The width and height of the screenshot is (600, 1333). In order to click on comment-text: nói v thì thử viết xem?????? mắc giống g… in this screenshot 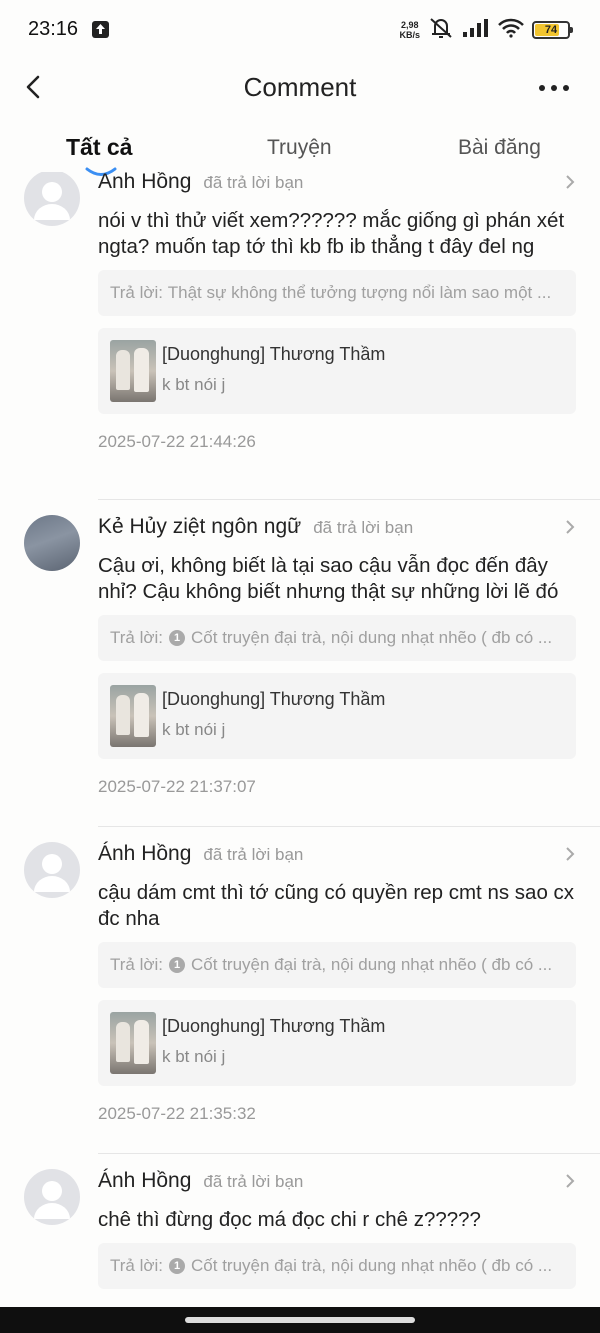, I will do `click(331, 233)`.